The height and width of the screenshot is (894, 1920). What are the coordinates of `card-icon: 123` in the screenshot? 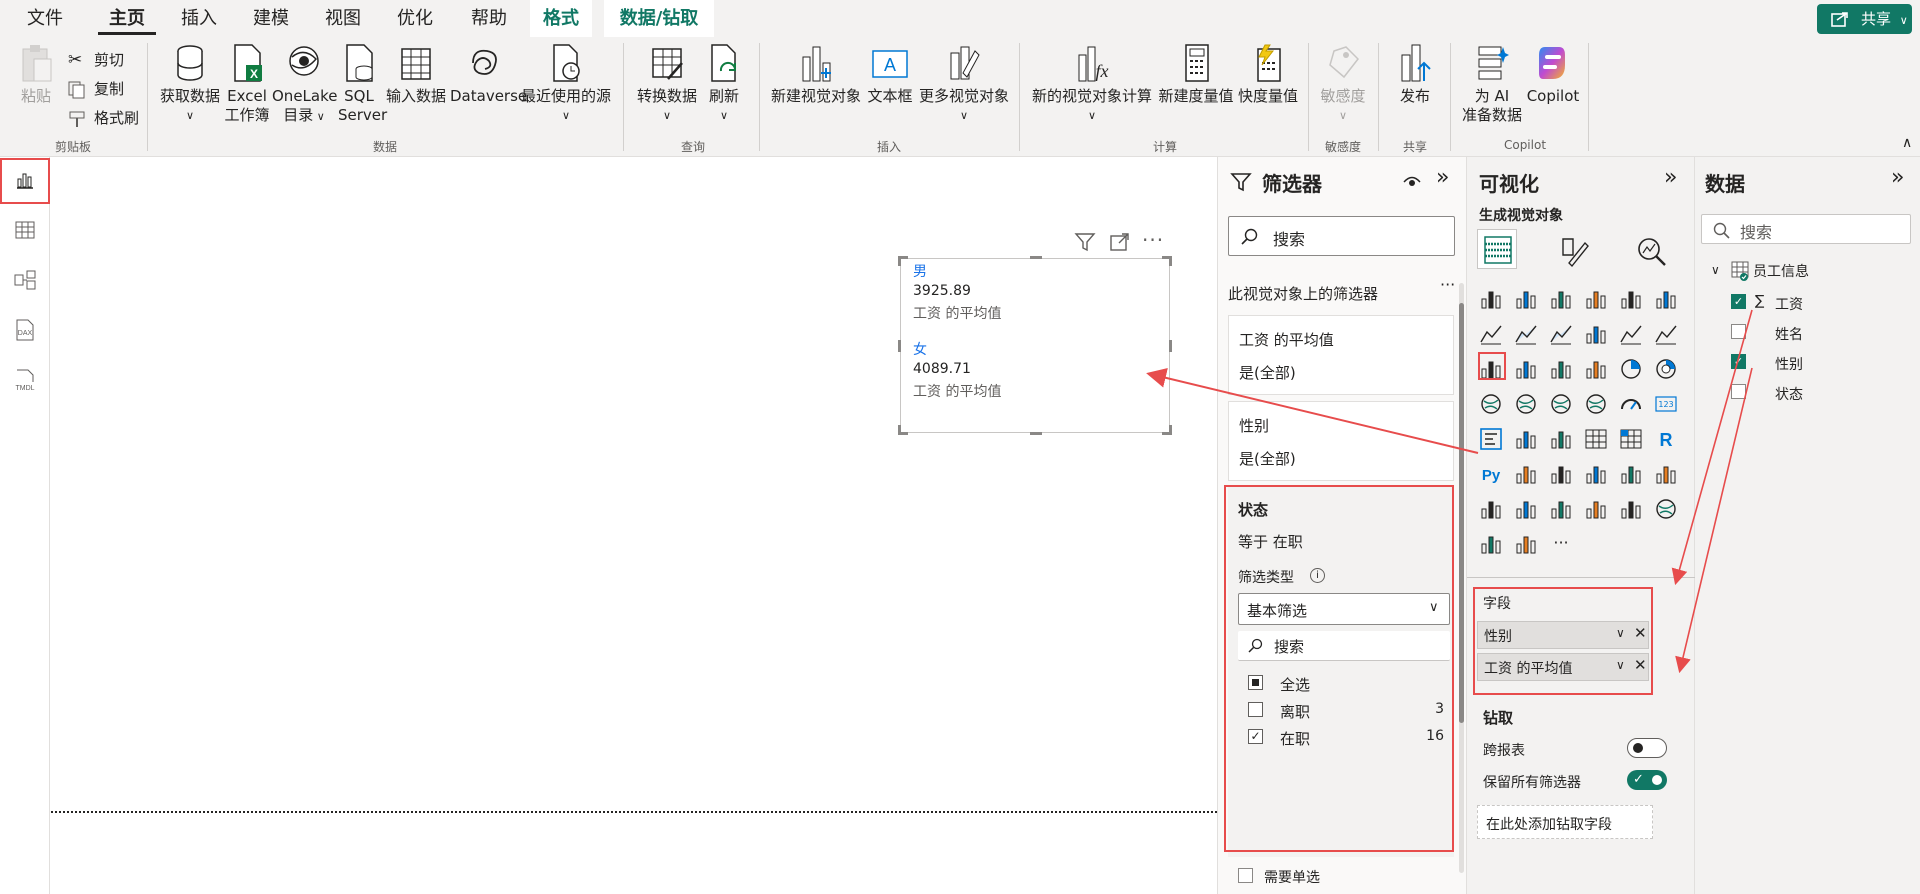 It's located at (1668, 406).